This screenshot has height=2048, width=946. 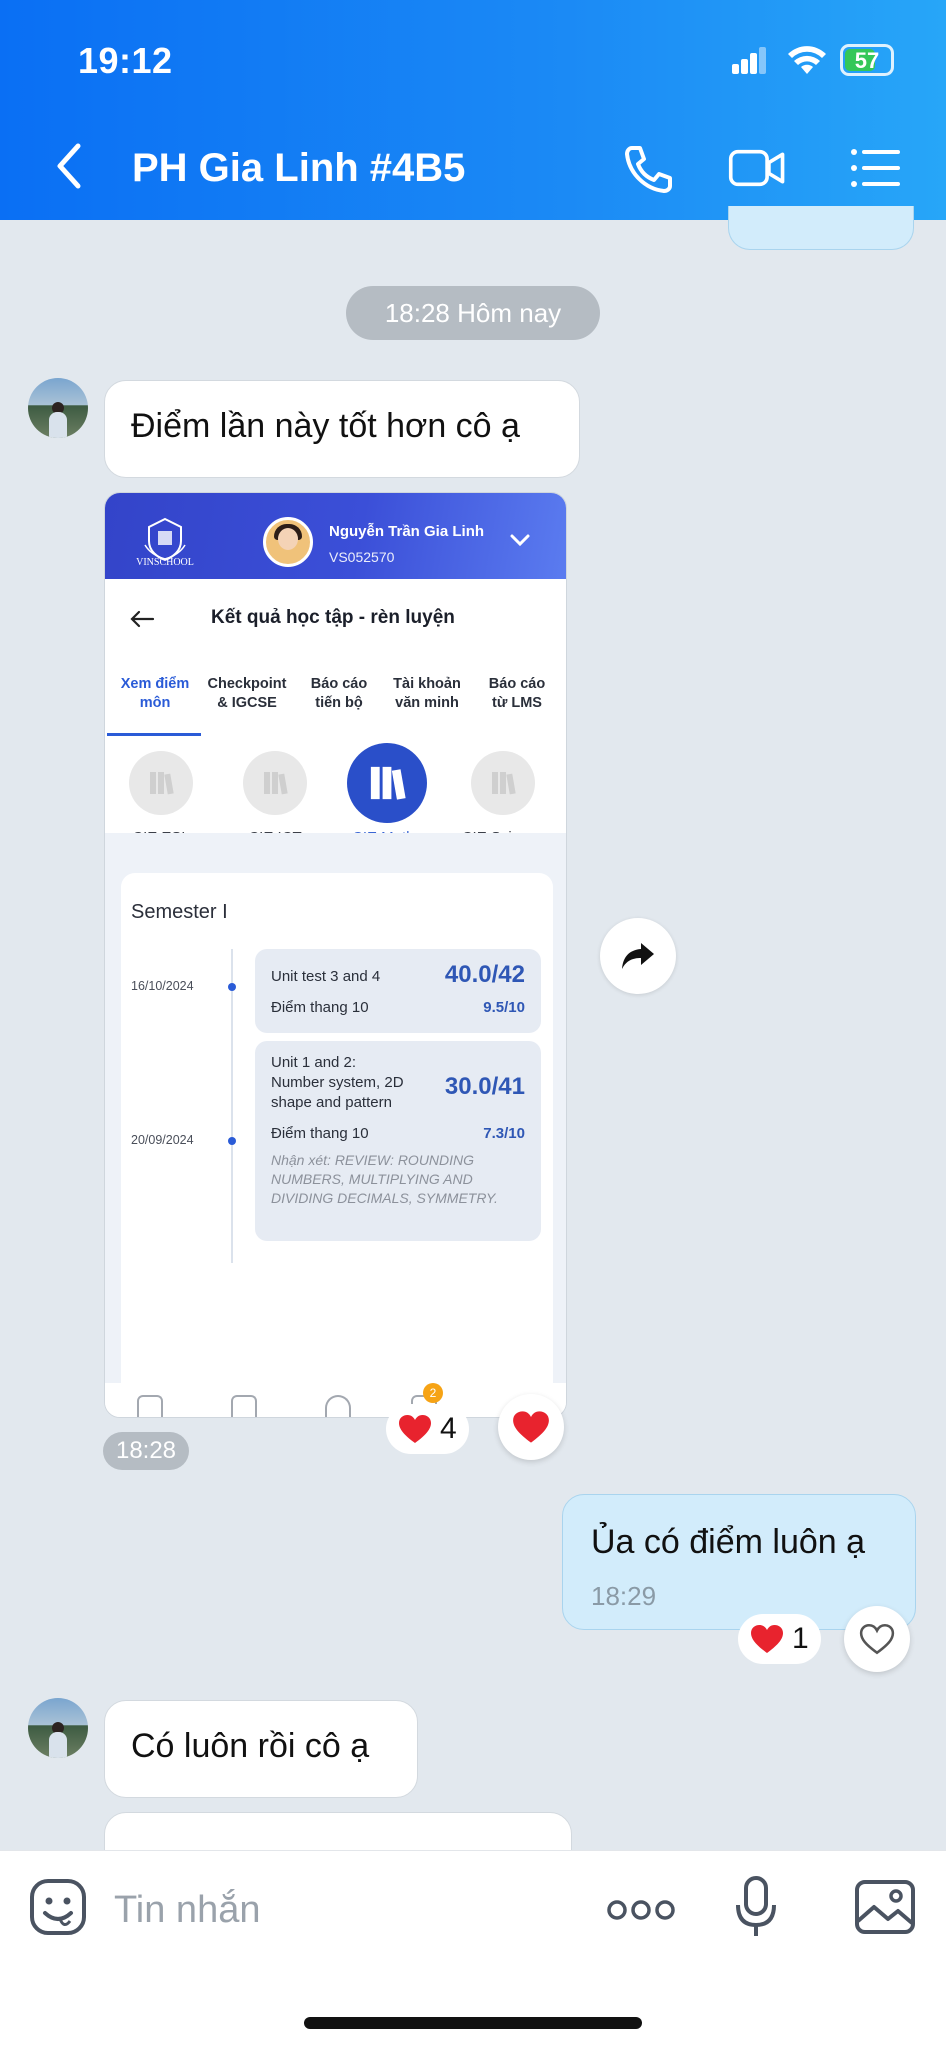 What do you see at coordinates (162, 986) in the screenshot?
I see `entry-date: 16/10/2024` at bounding box center [162, 986].